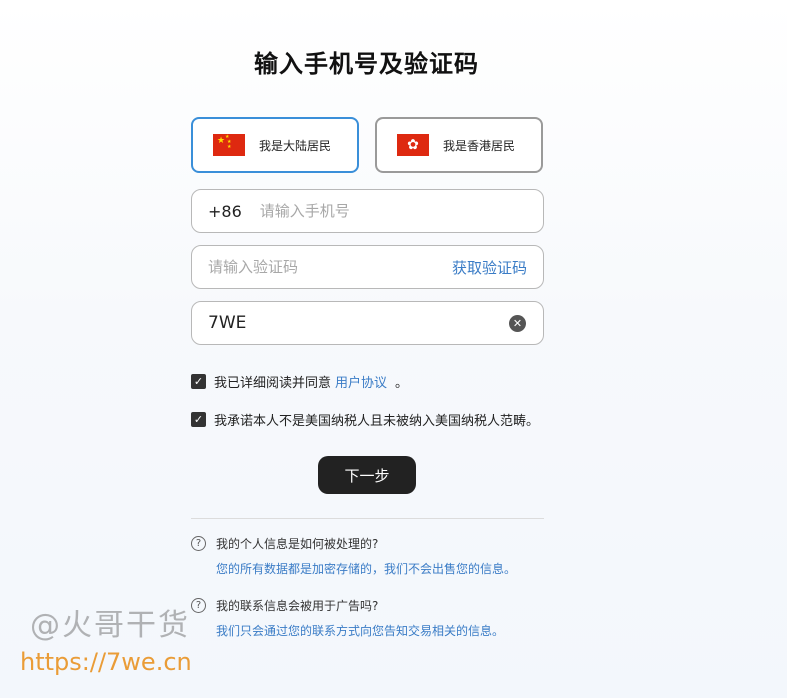 The height and width of the screenshot is (698, 787). Describe the element at coordinates (229, 145) in the screenshot. I see `china-flag-icon: ★ ★ ★ ★` at that location.